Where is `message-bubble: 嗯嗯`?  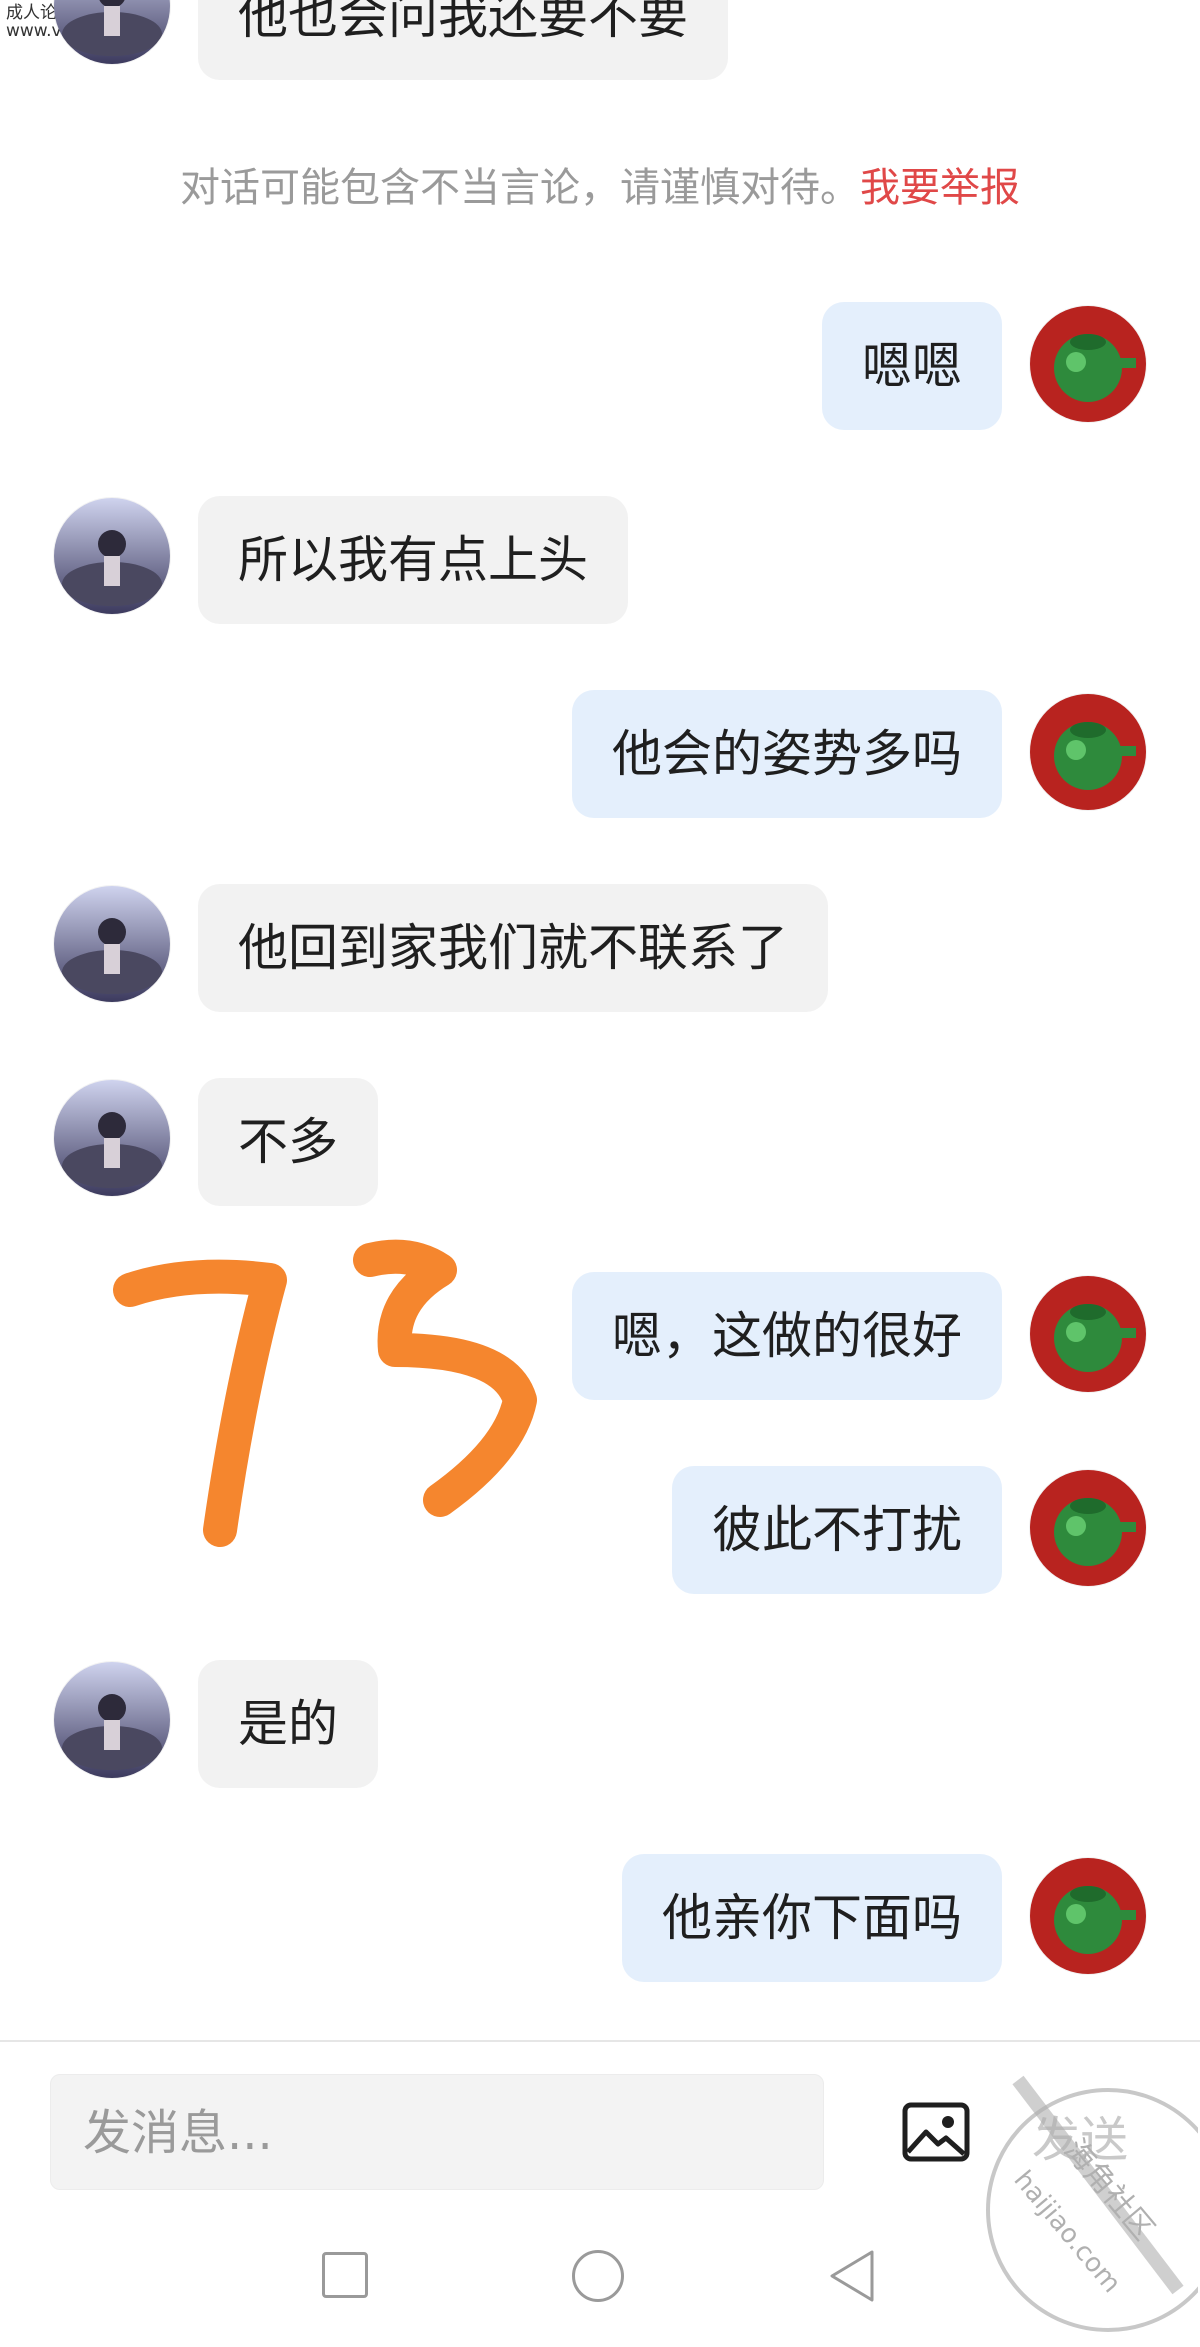 message-bubble: 嗯嗯 is located at coordinates (912, 366).